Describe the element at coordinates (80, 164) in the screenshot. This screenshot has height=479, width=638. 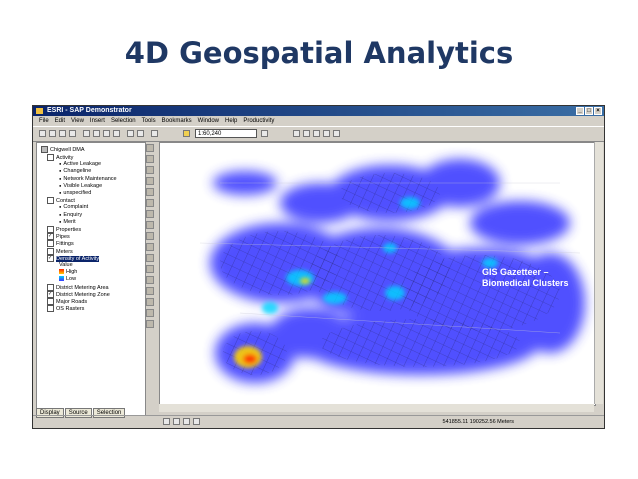
I see `toc-item: ● Active Leakage` at that location.